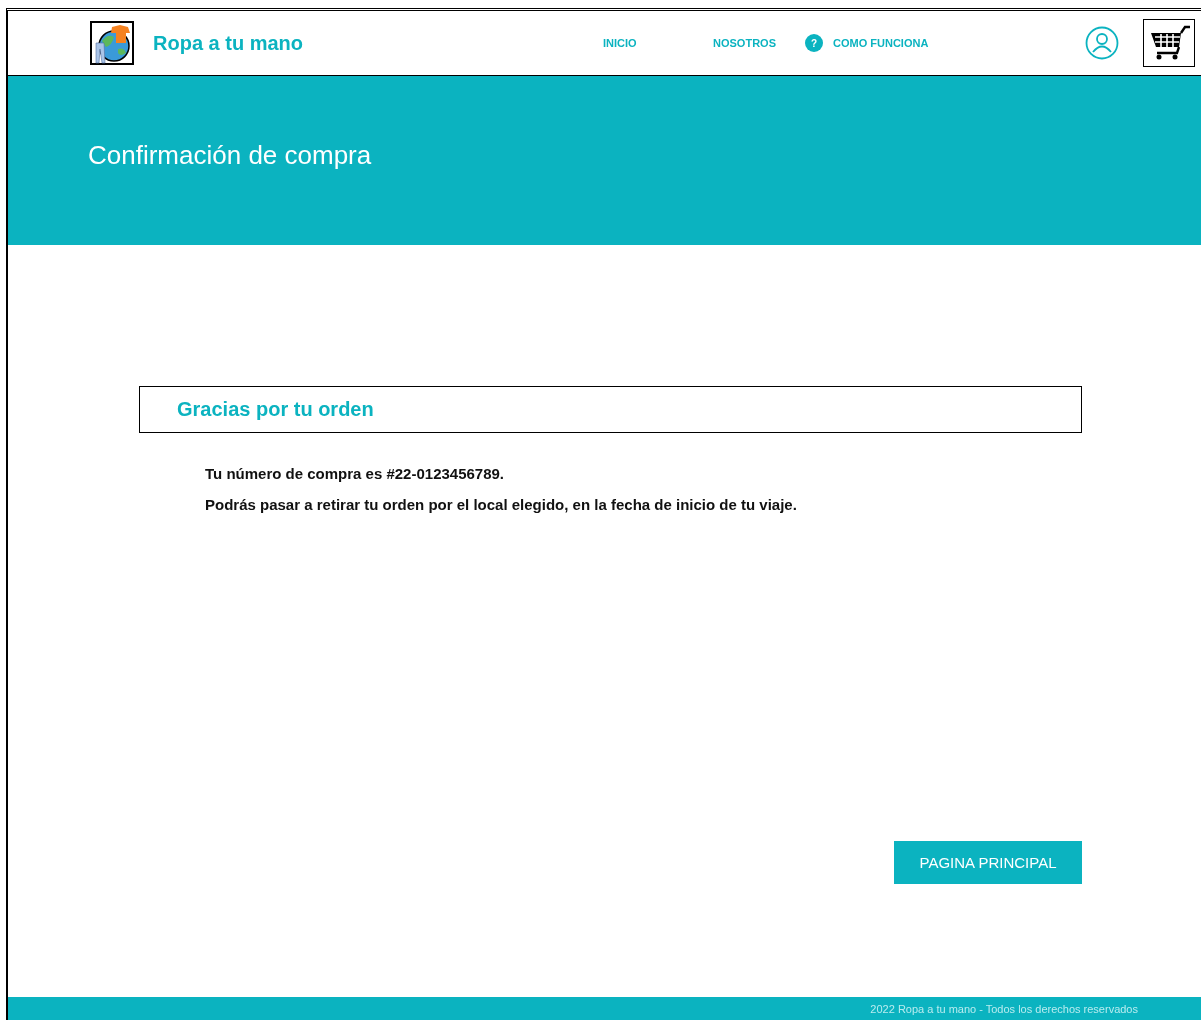 The height and width of the screenshot is (1020, 1201). I want to click on help-icon: ?, so click(814, 43).